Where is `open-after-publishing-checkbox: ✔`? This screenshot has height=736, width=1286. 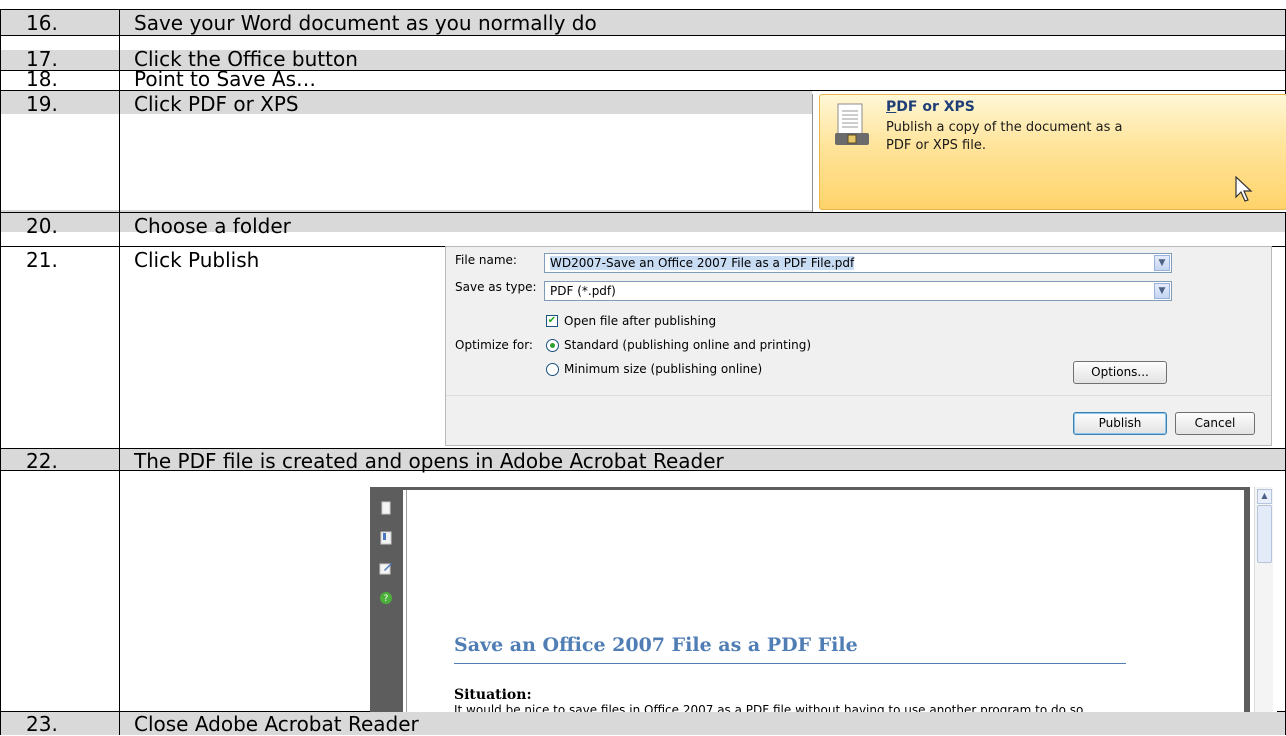 open-after-publishing-checkbox: ✔ is located at coordinates (552, 321).